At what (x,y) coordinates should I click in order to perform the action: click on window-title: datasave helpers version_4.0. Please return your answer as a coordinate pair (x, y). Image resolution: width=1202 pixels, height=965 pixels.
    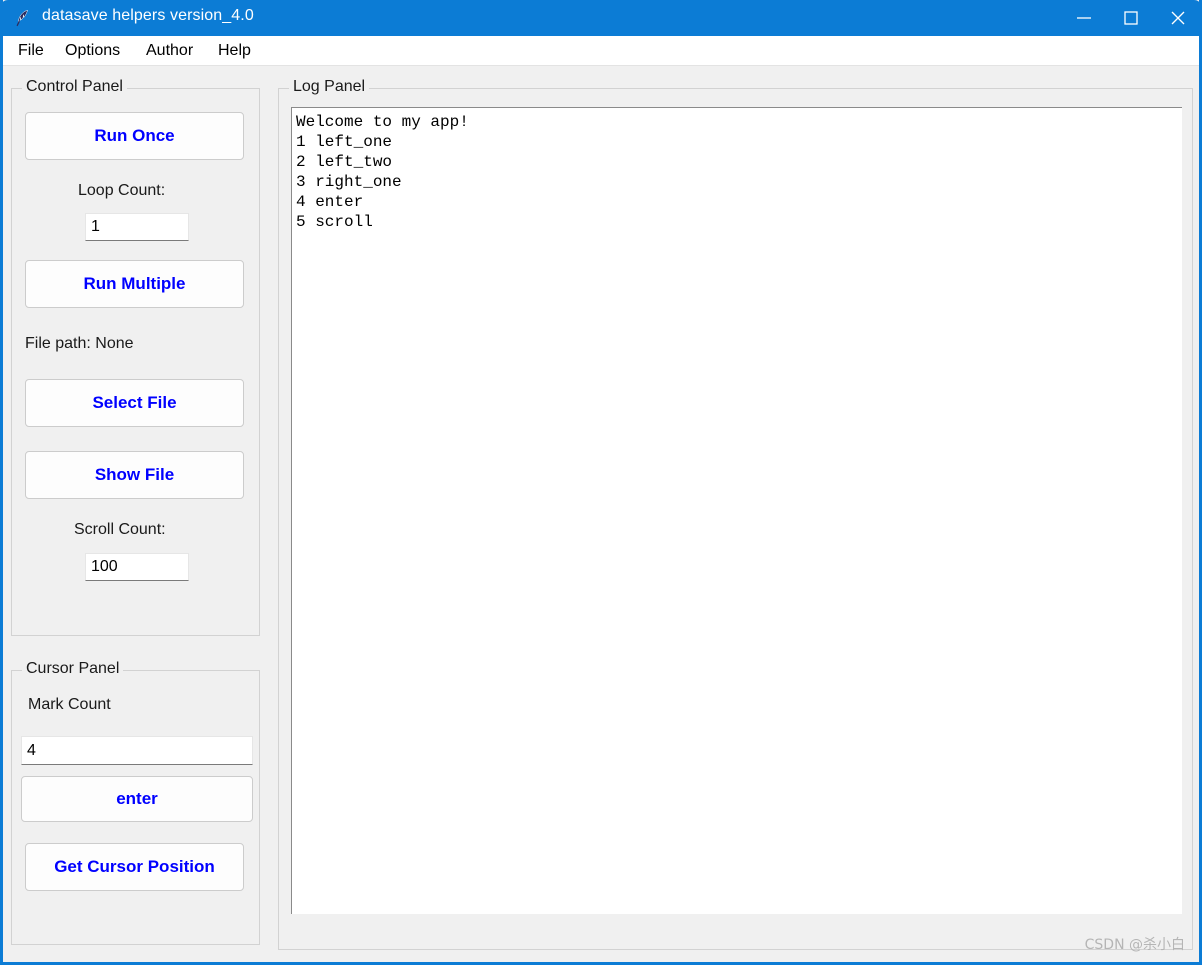
    Looking at the image, I should click on (148, 15).